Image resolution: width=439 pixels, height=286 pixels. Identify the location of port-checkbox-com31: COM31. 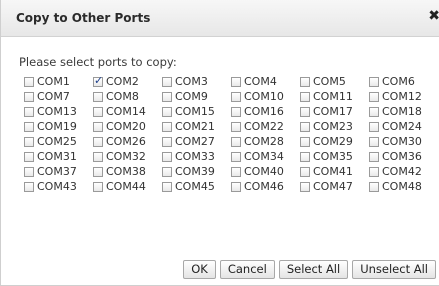
(58, 156).